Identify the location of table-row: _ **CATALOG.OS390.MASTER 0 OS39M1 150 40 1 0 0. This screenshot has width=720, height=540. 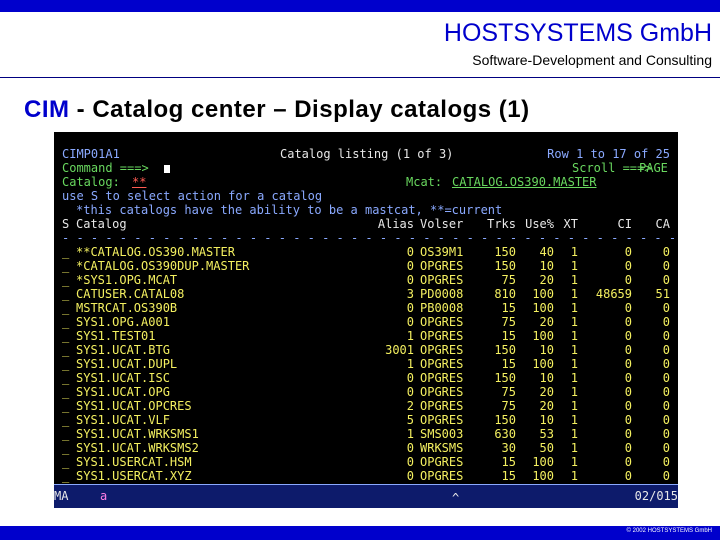
(366, 252).